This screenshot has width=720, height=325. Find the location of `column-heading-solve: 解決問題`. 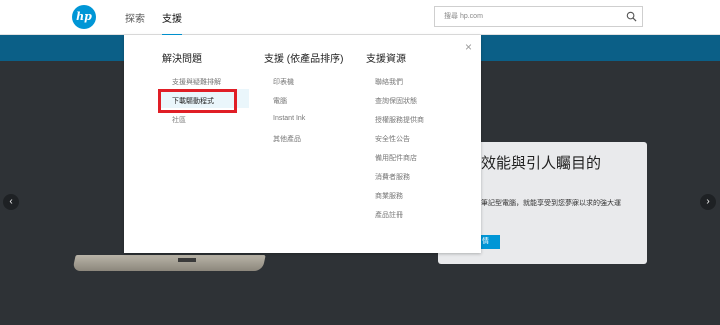

column-heading-solve: 解決問題 is located at coordinates (182, 59).